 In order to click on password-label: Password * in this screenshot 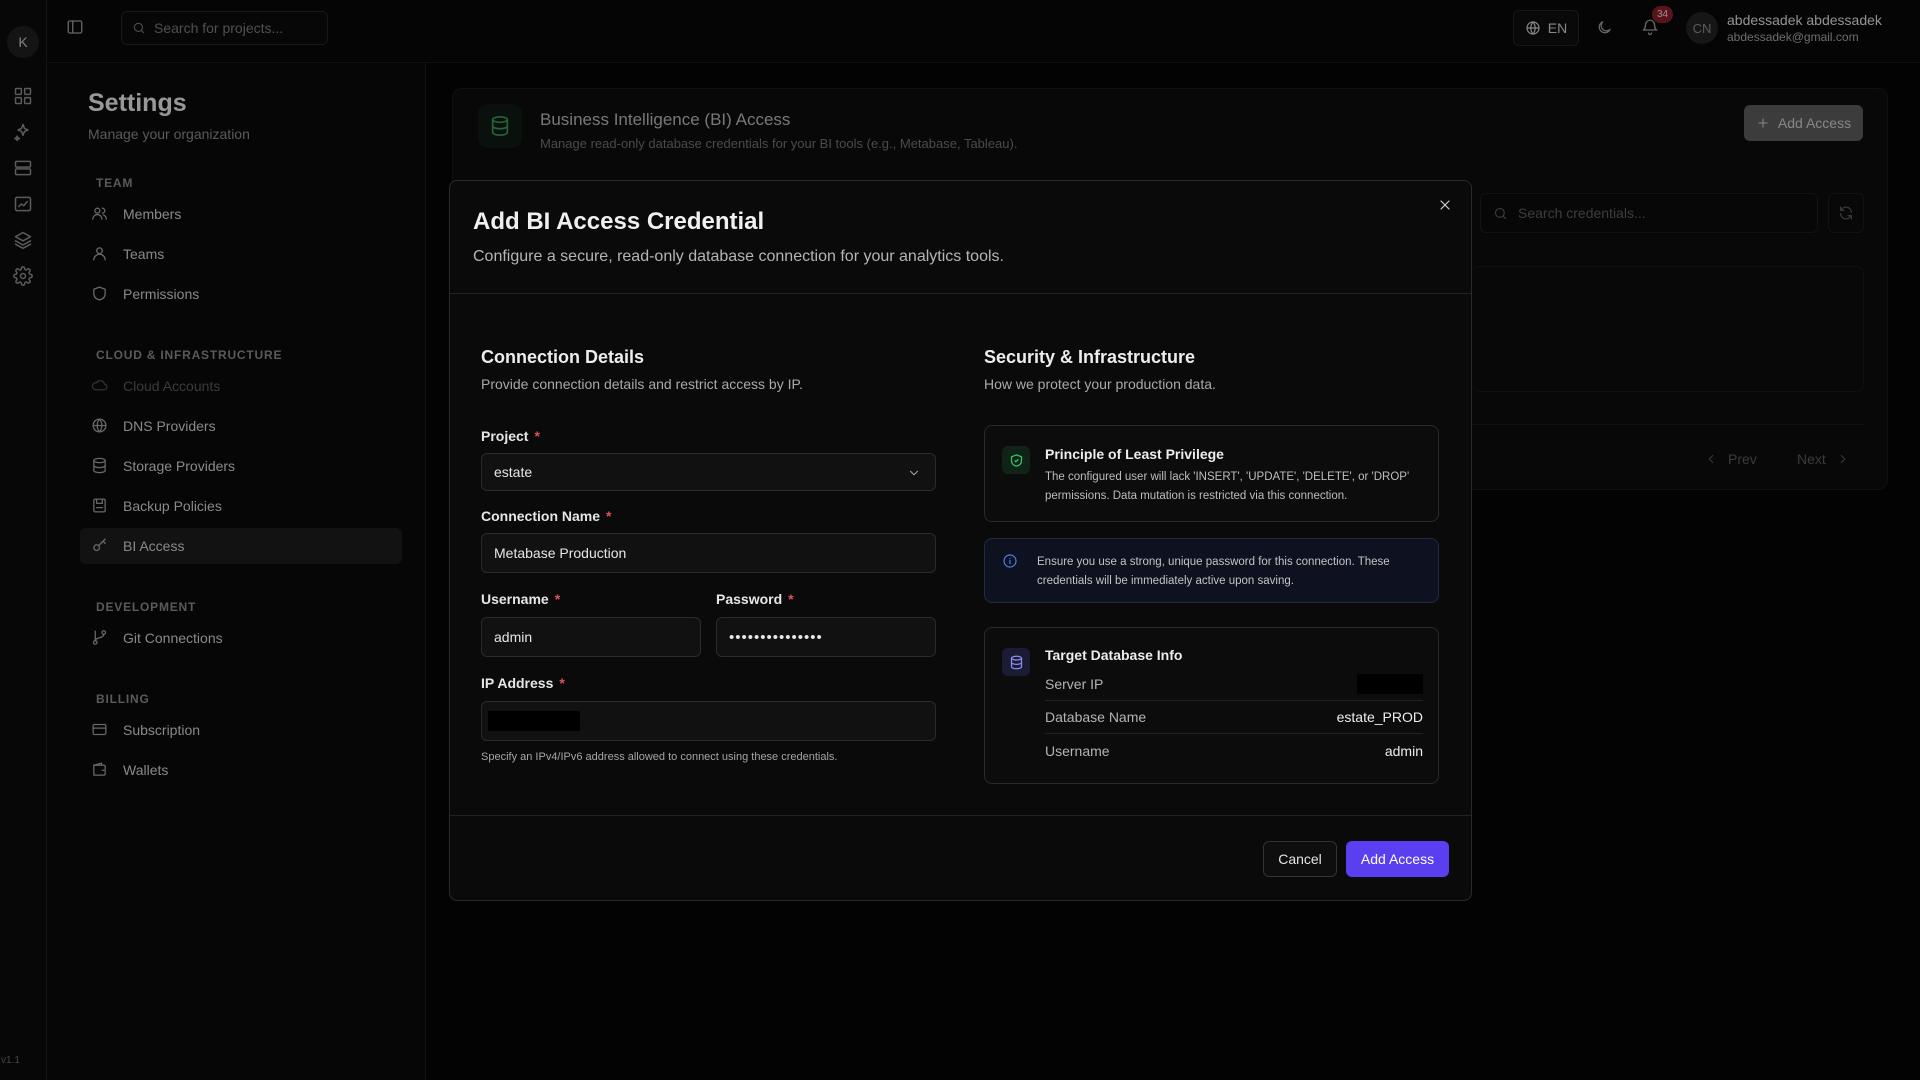, I will do `click(755, 599)`.